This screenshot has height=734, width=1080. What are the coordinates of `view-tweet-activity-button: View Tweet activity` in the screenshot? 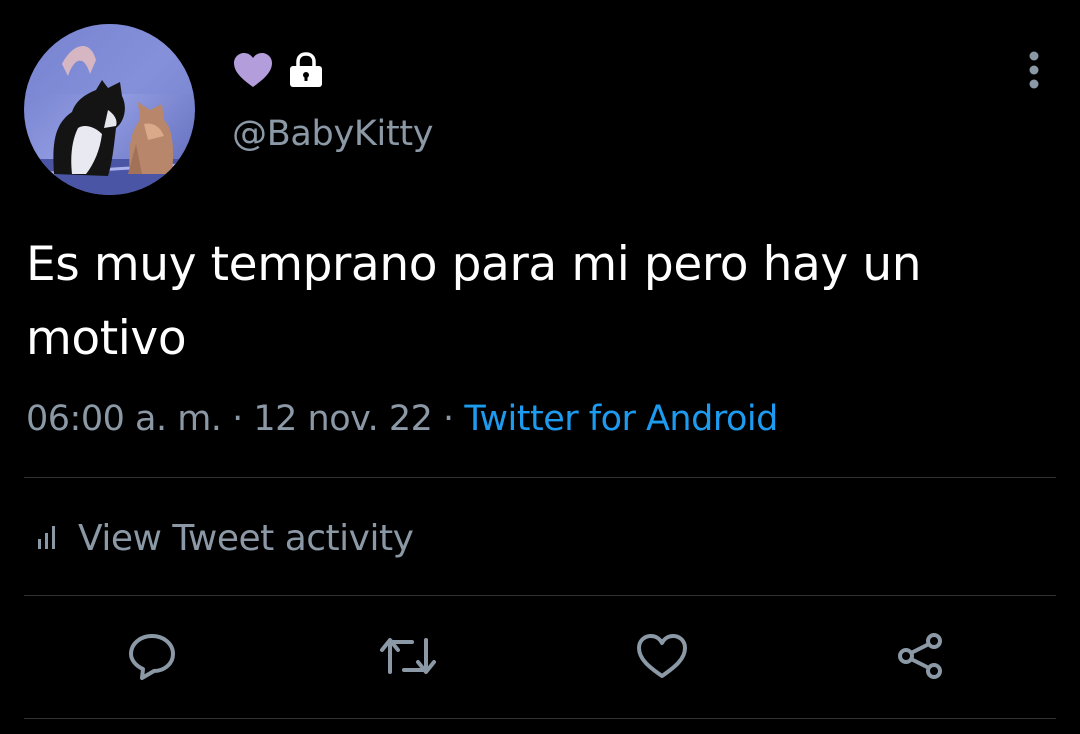 It's located at (225, 538).